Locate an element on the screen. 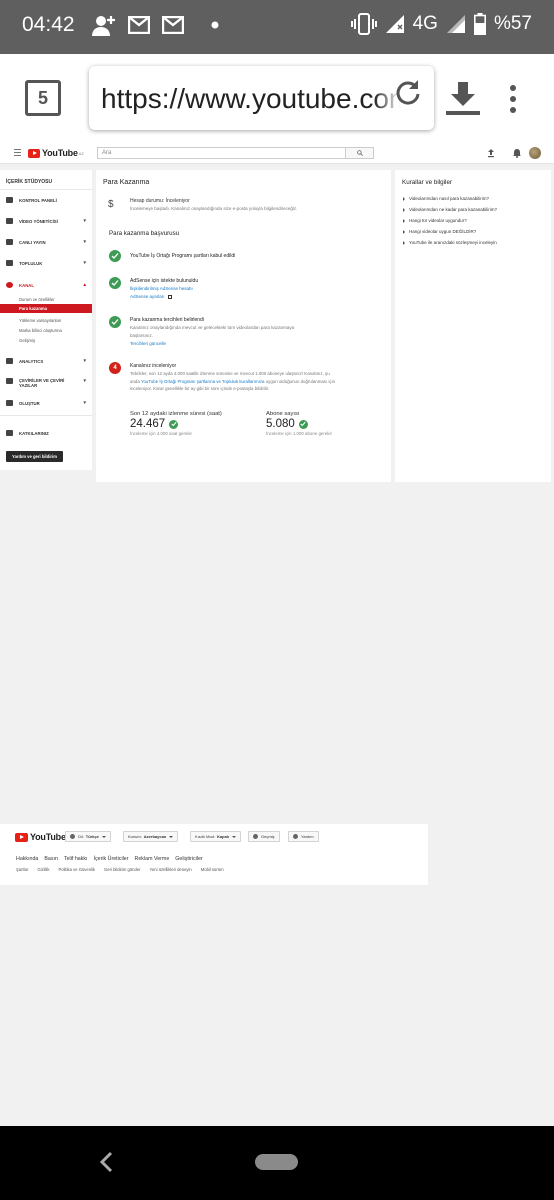 This screenshot has width=554, height=1200. more-menu-icon is located at coordinates (513, 99).